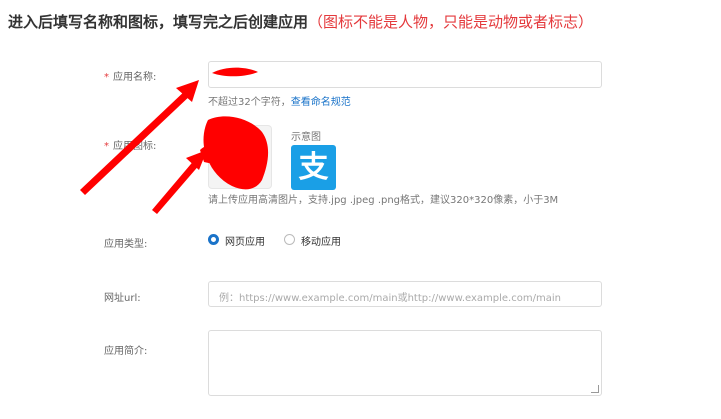 Image resolution: width=721 pixels, height=419 pixels. I want to click on heading-note: （图标不能是人物，只能是动物或者标志）, so click(451, 22).